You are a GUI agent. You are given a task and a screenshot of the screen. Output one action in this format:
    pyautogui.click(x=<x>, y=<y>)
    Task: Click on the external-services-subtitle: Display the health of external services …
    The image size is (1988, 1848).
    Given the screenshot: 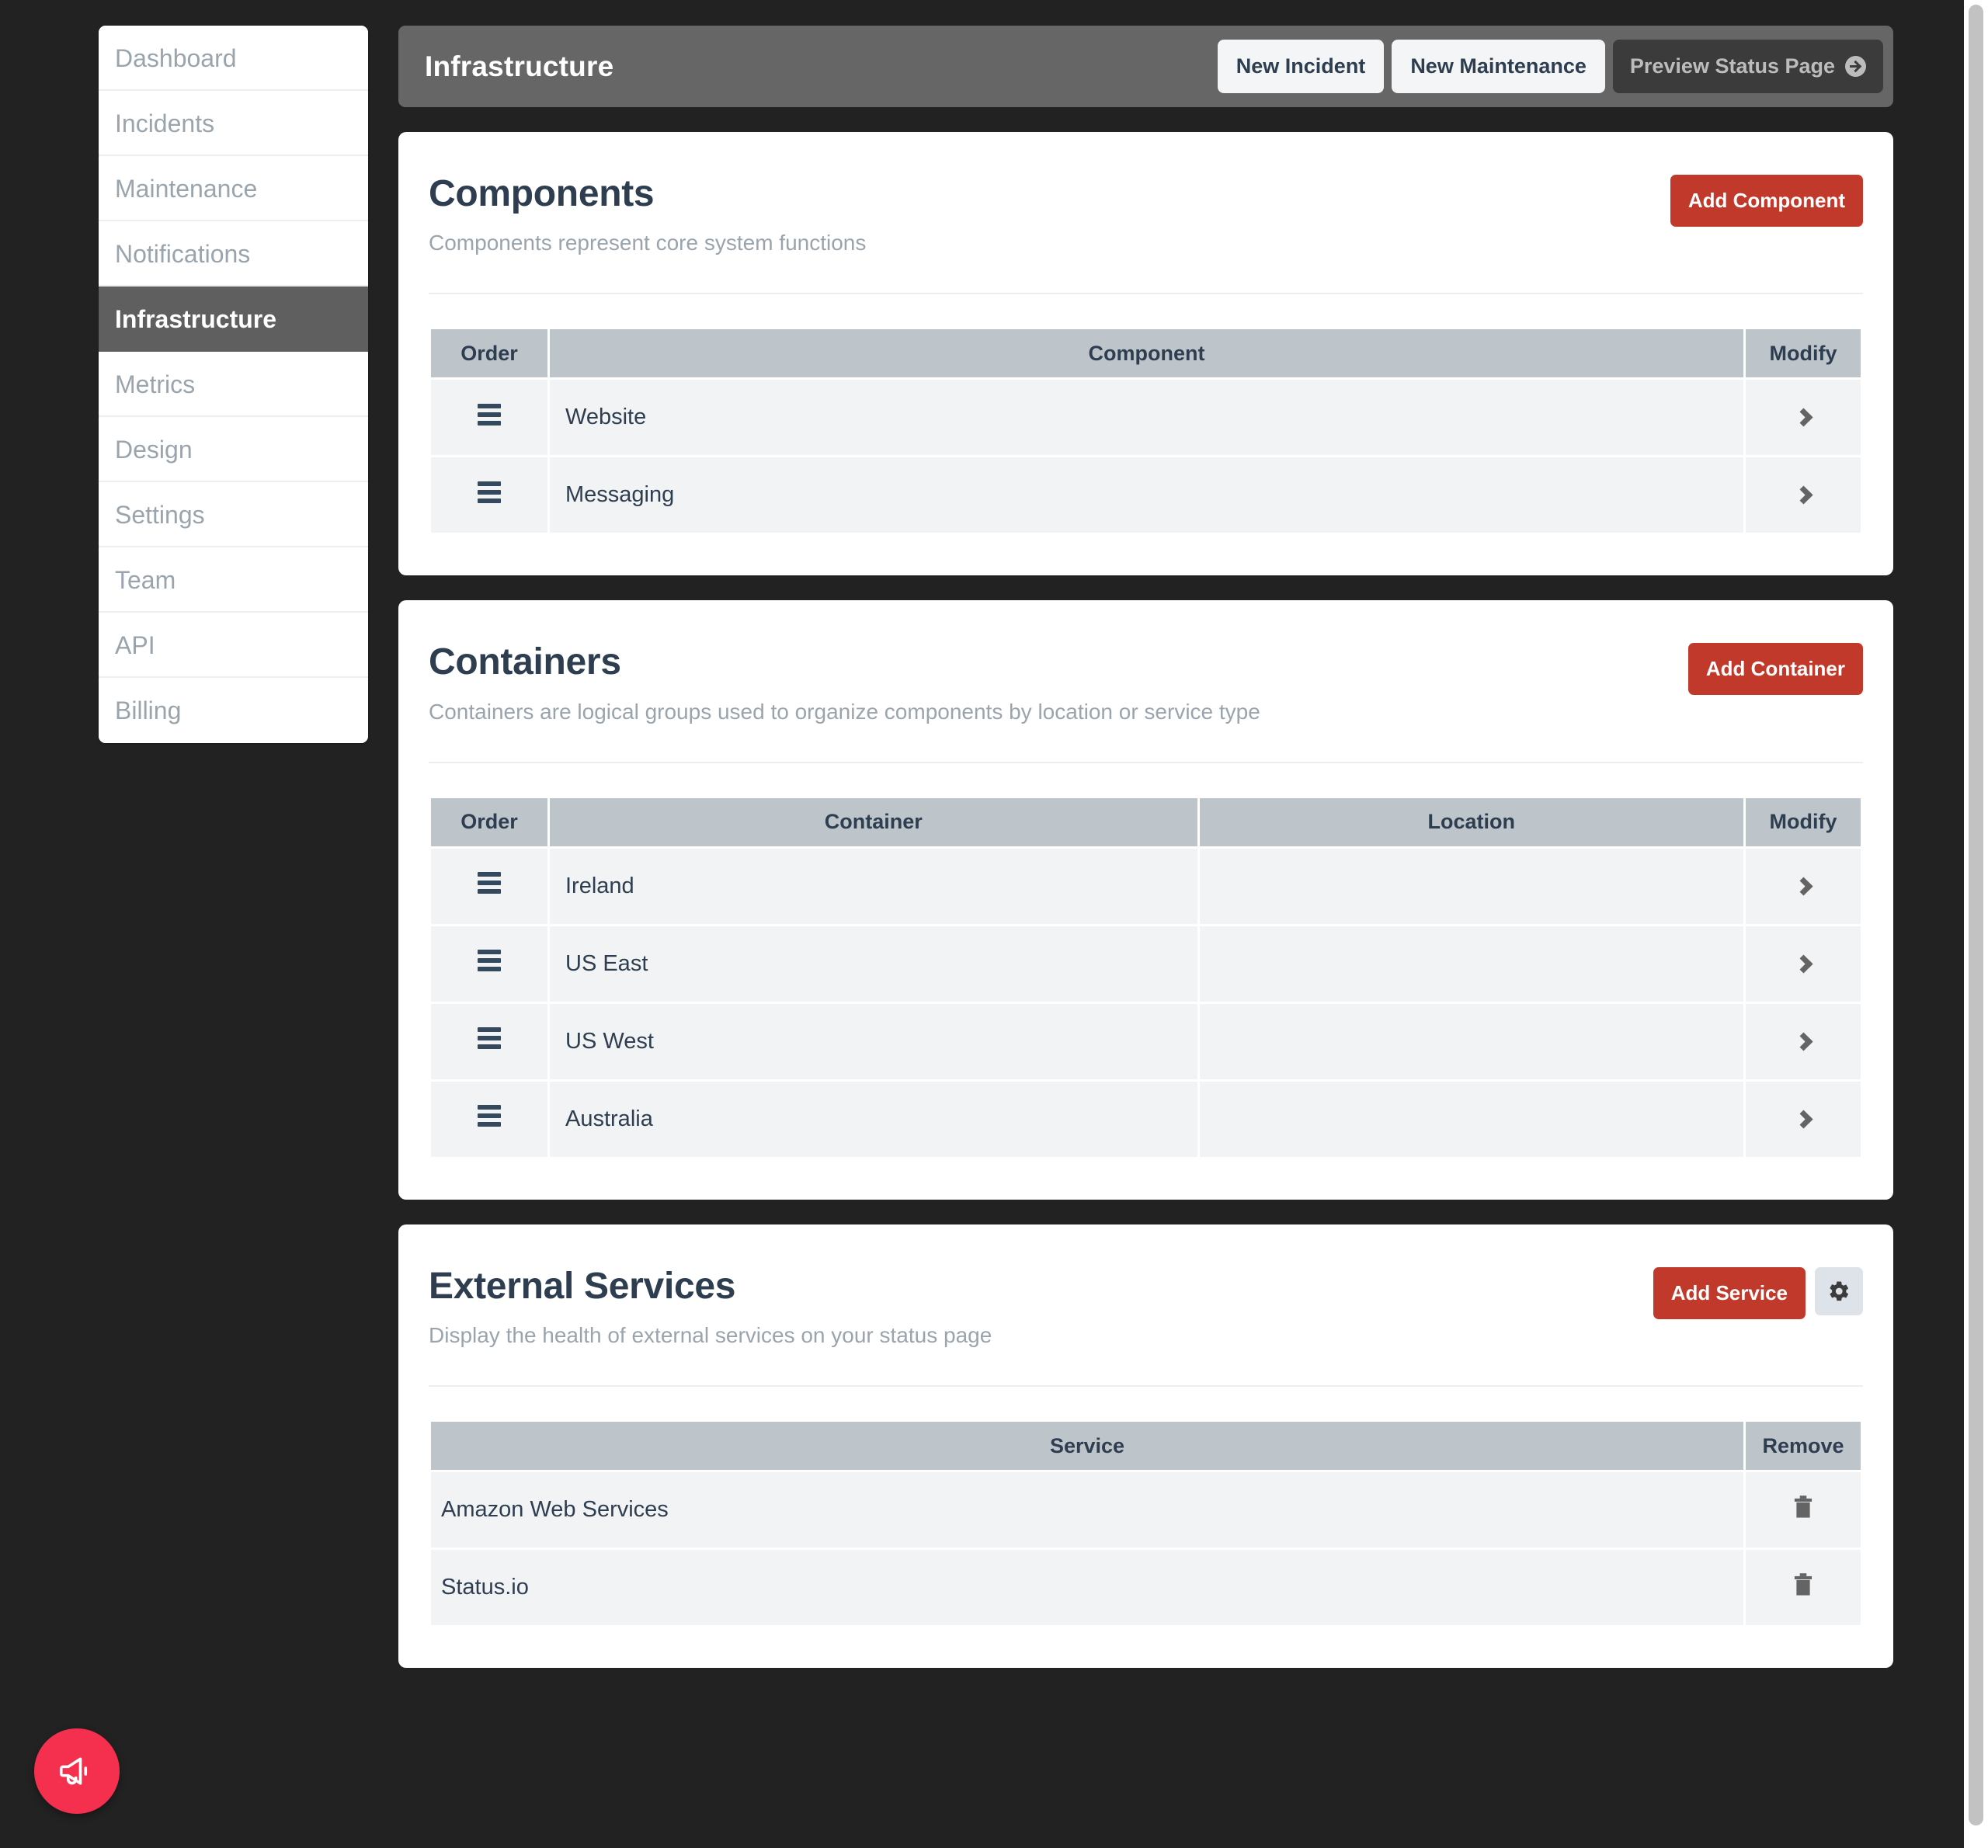 What is the action you would take?
    pyautogui.click(x=710, y=1335)
    